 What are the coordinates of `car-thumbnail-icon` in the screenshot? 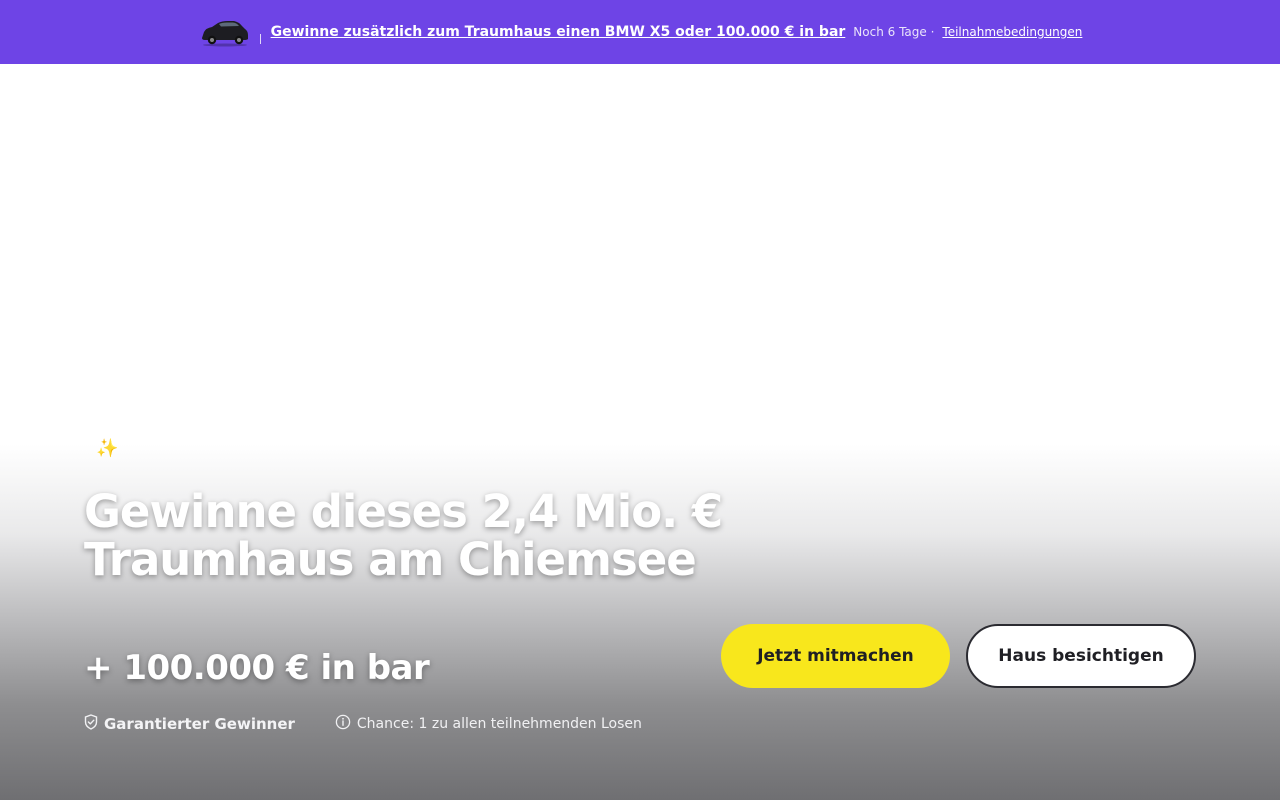 It's located at (224, 32).